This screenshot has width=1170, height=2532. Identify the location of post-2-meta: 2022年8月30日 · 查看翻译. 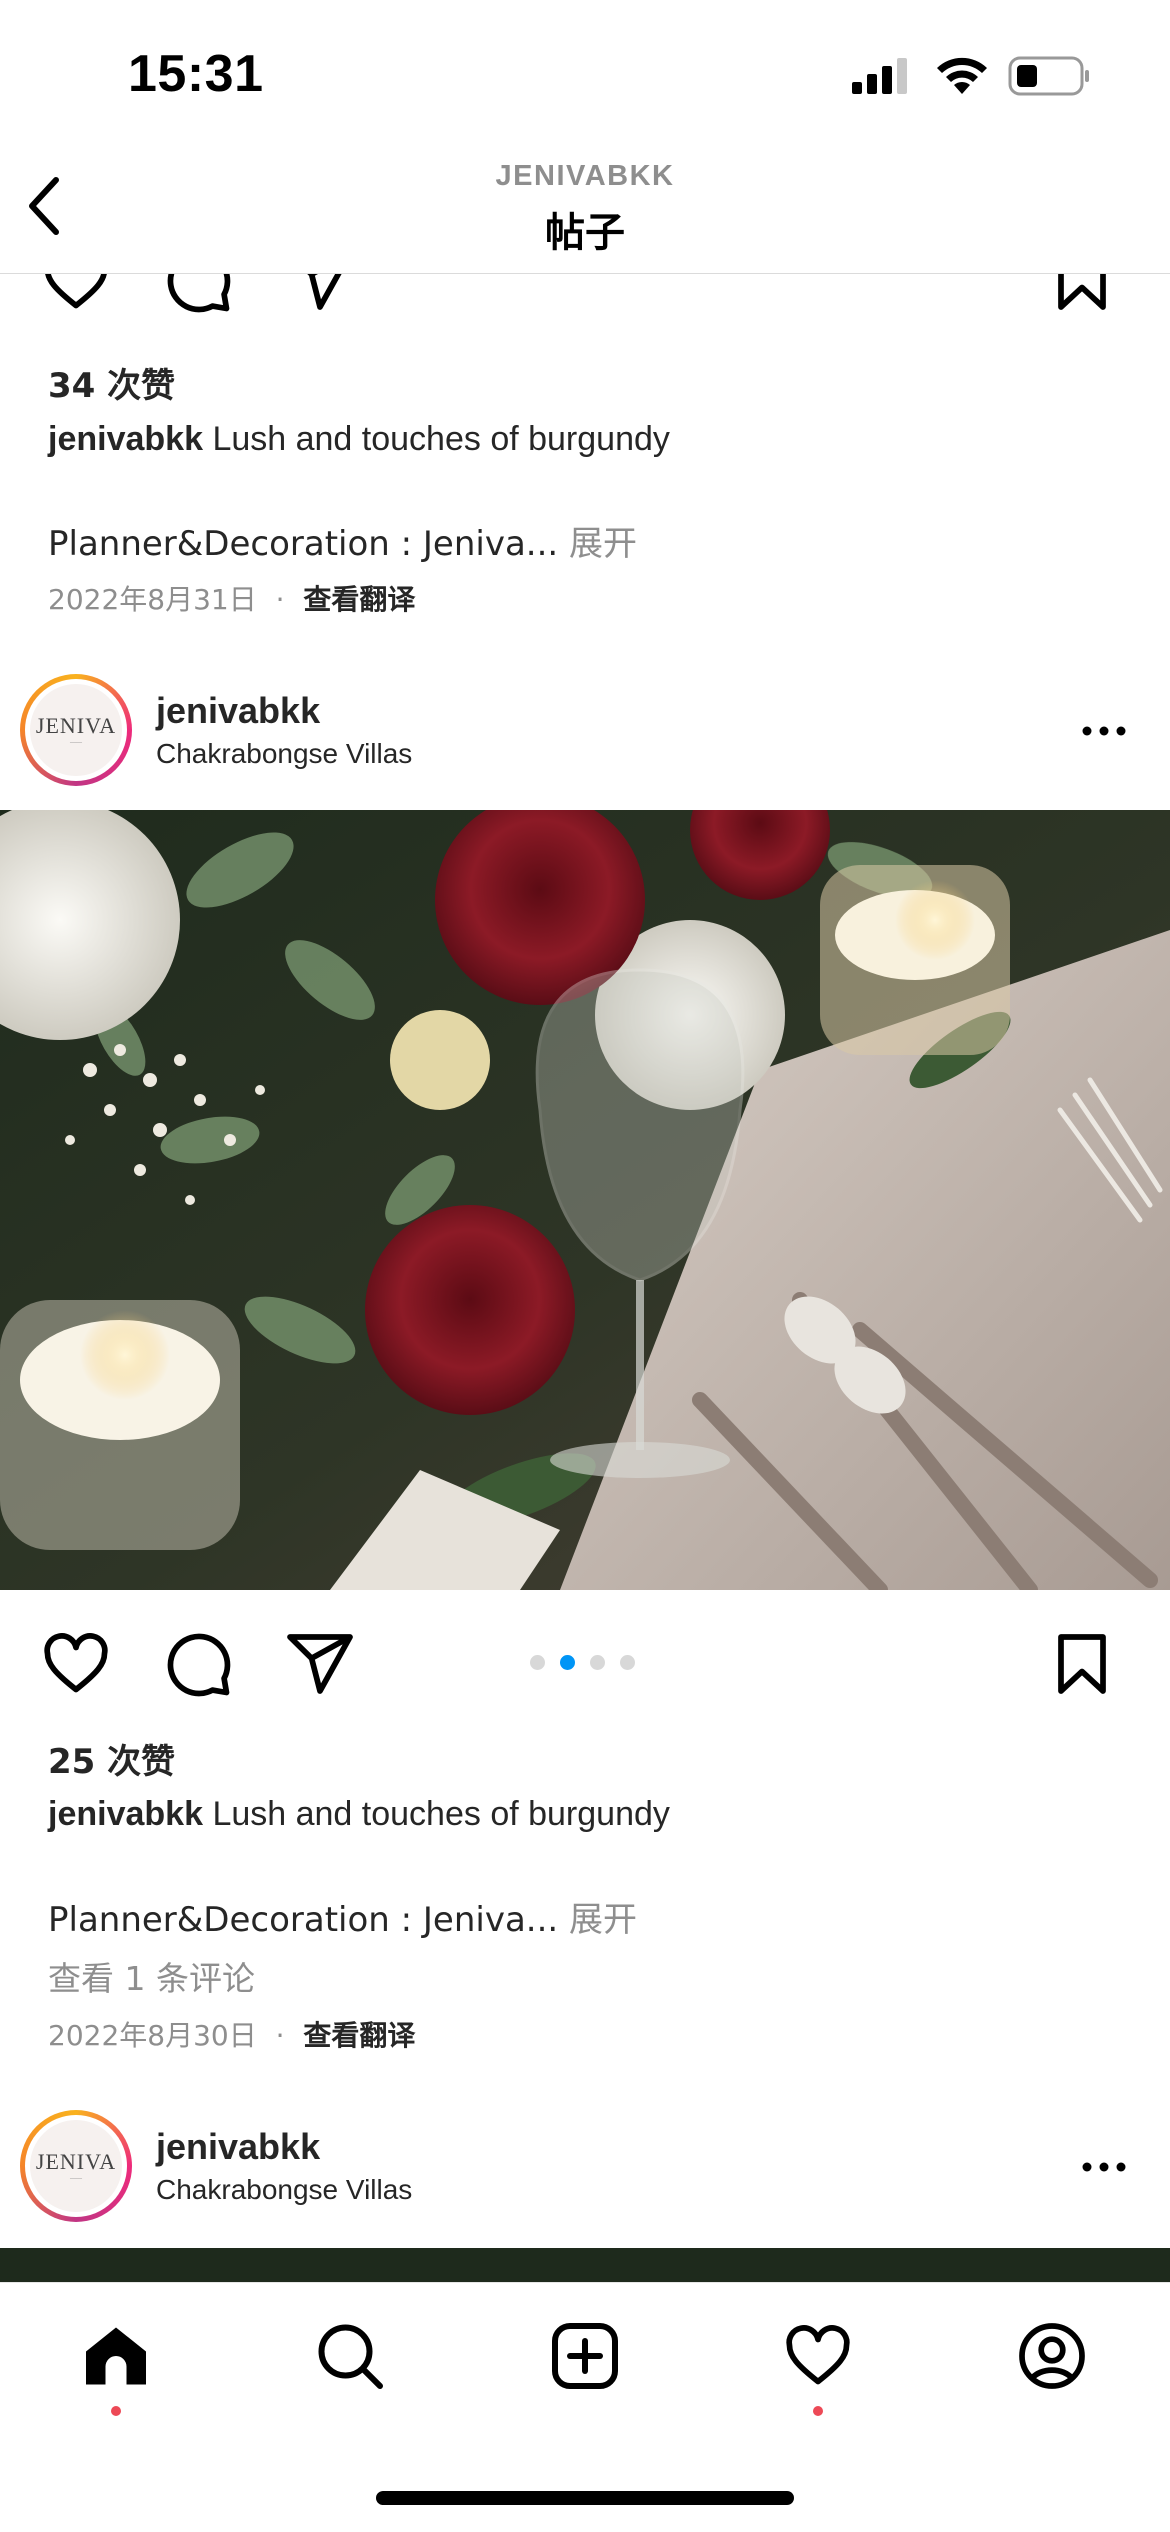
(231, 2034).